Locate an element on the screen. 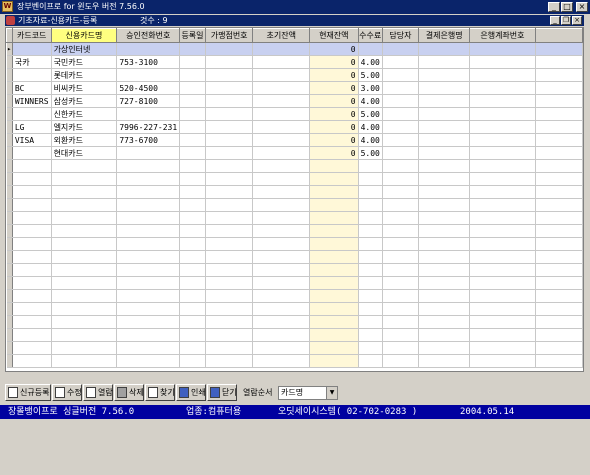 The height and width of the screenshot is (475, 590). table-row: WINNERS 삼성카드 727-8100 0 4.00 is located at coordinates (294, 101).